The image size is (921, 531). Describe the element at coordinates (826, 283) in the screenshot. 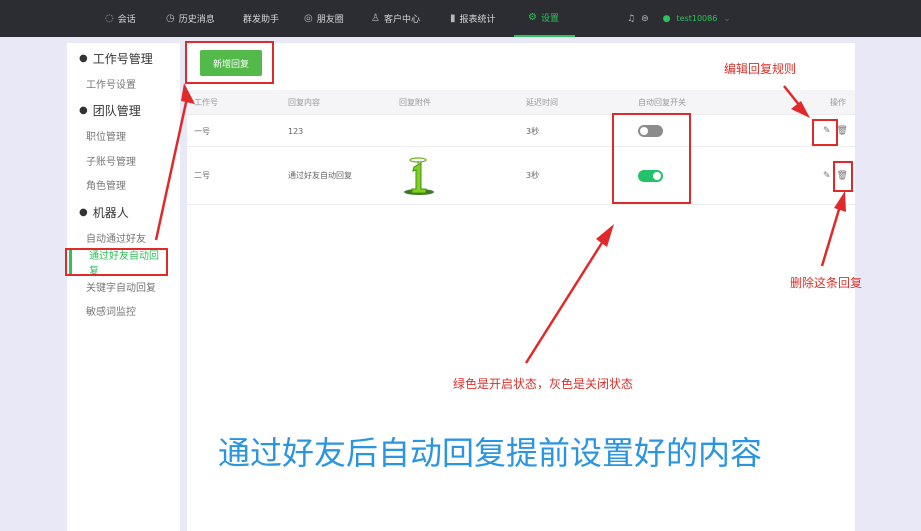

I see `annotation-delete: 删除这条回复` at that location.